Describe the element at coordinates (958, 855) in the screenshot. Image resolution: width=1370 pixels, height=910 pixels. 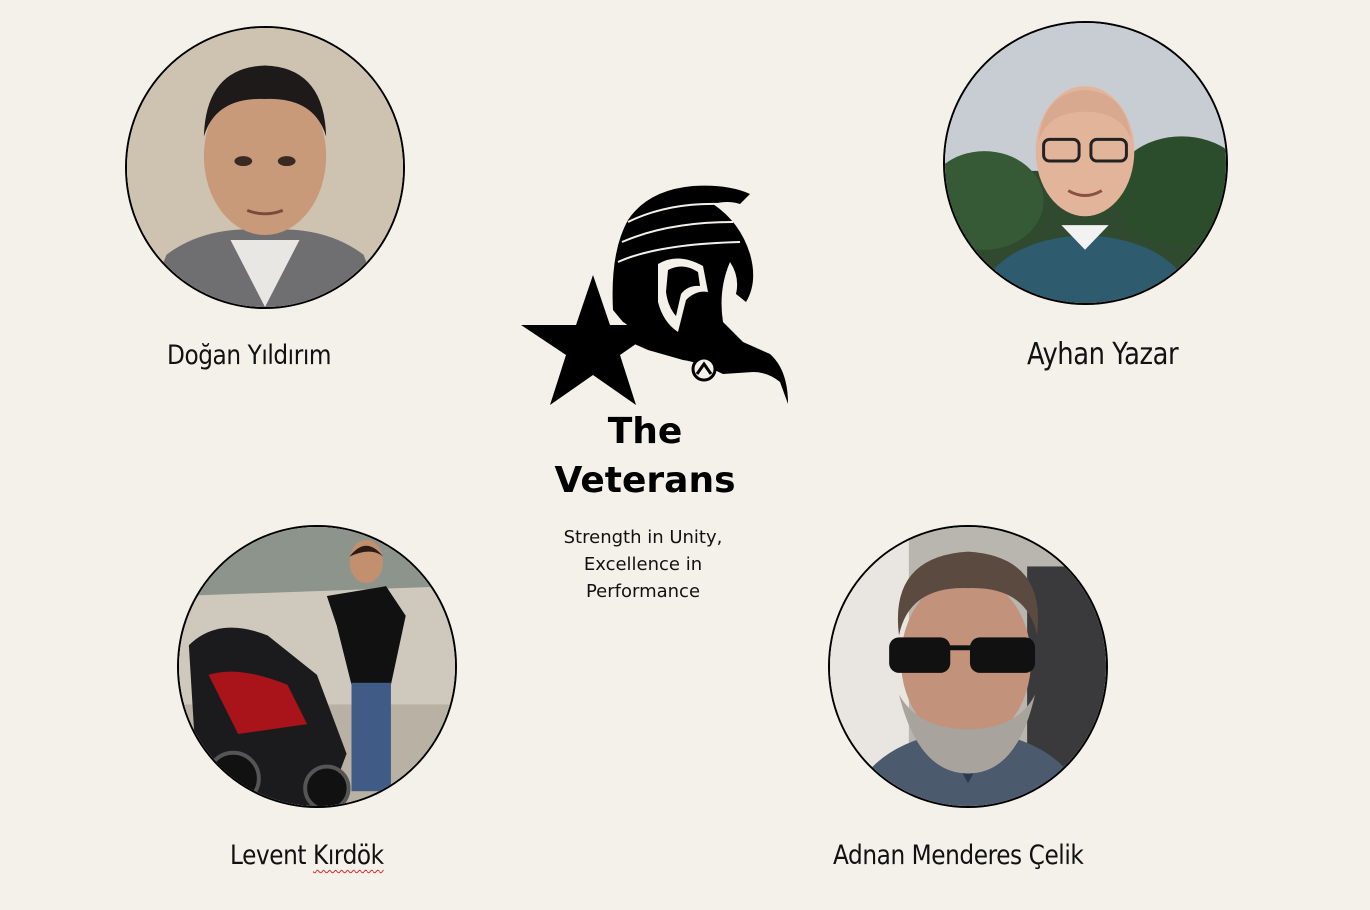
I see `member-name-adnan-menderes-celik: Adnan Menderes Çelik` at that location.